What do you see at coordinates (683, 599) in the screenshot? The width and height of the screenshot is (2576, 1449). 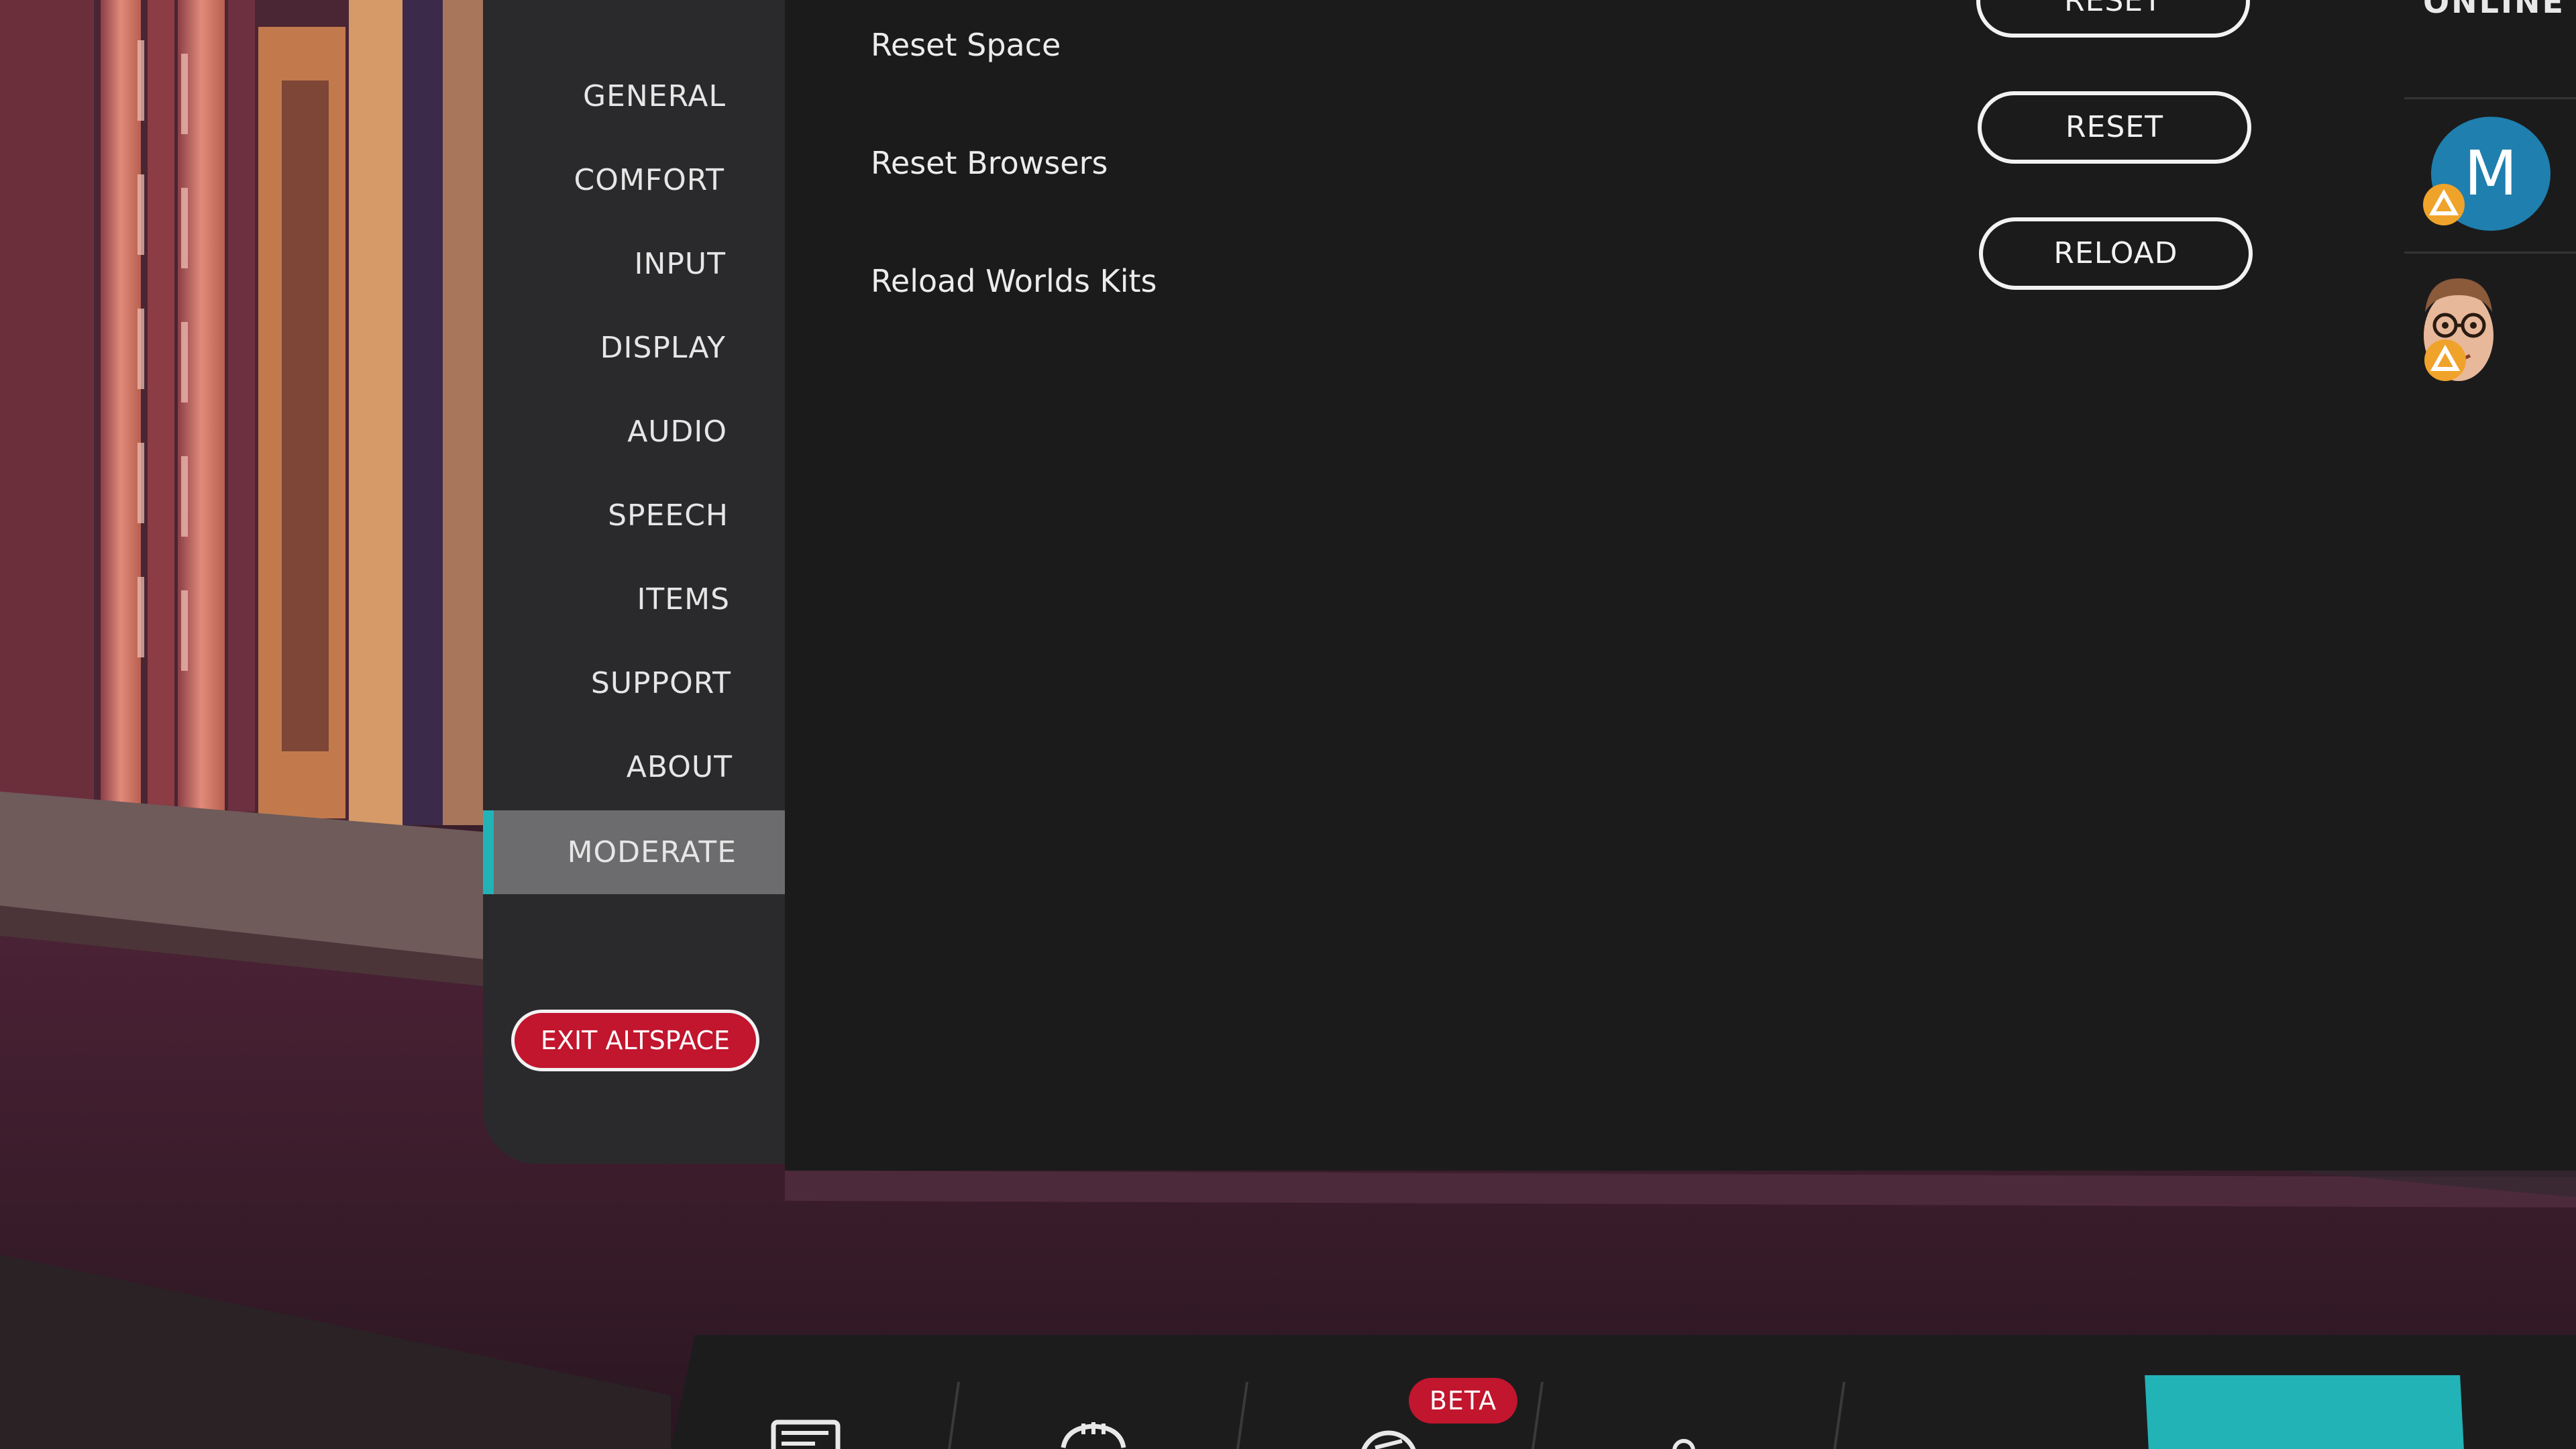 I see `tab-items: ITEMS` at bounding box center [683, 599].